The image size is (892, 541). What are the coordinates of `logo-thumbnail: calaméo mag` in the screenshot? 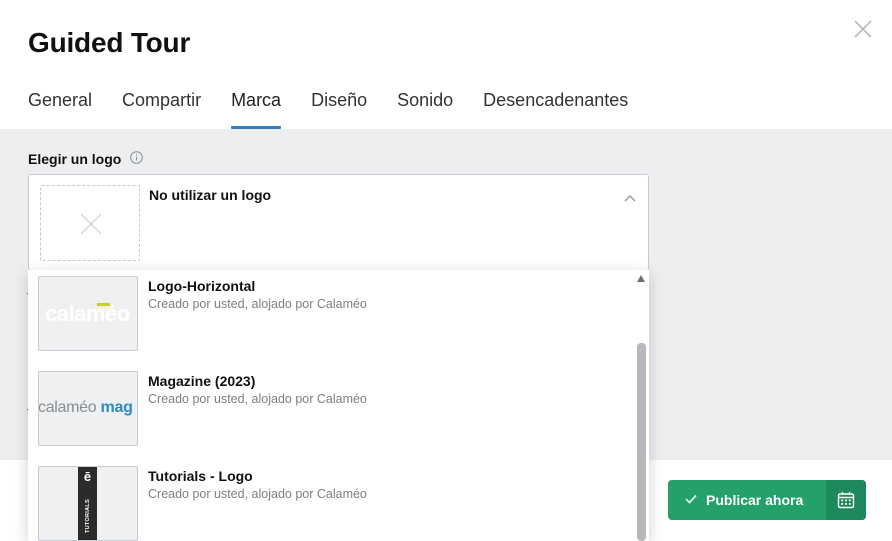 It's located at (88, 408).